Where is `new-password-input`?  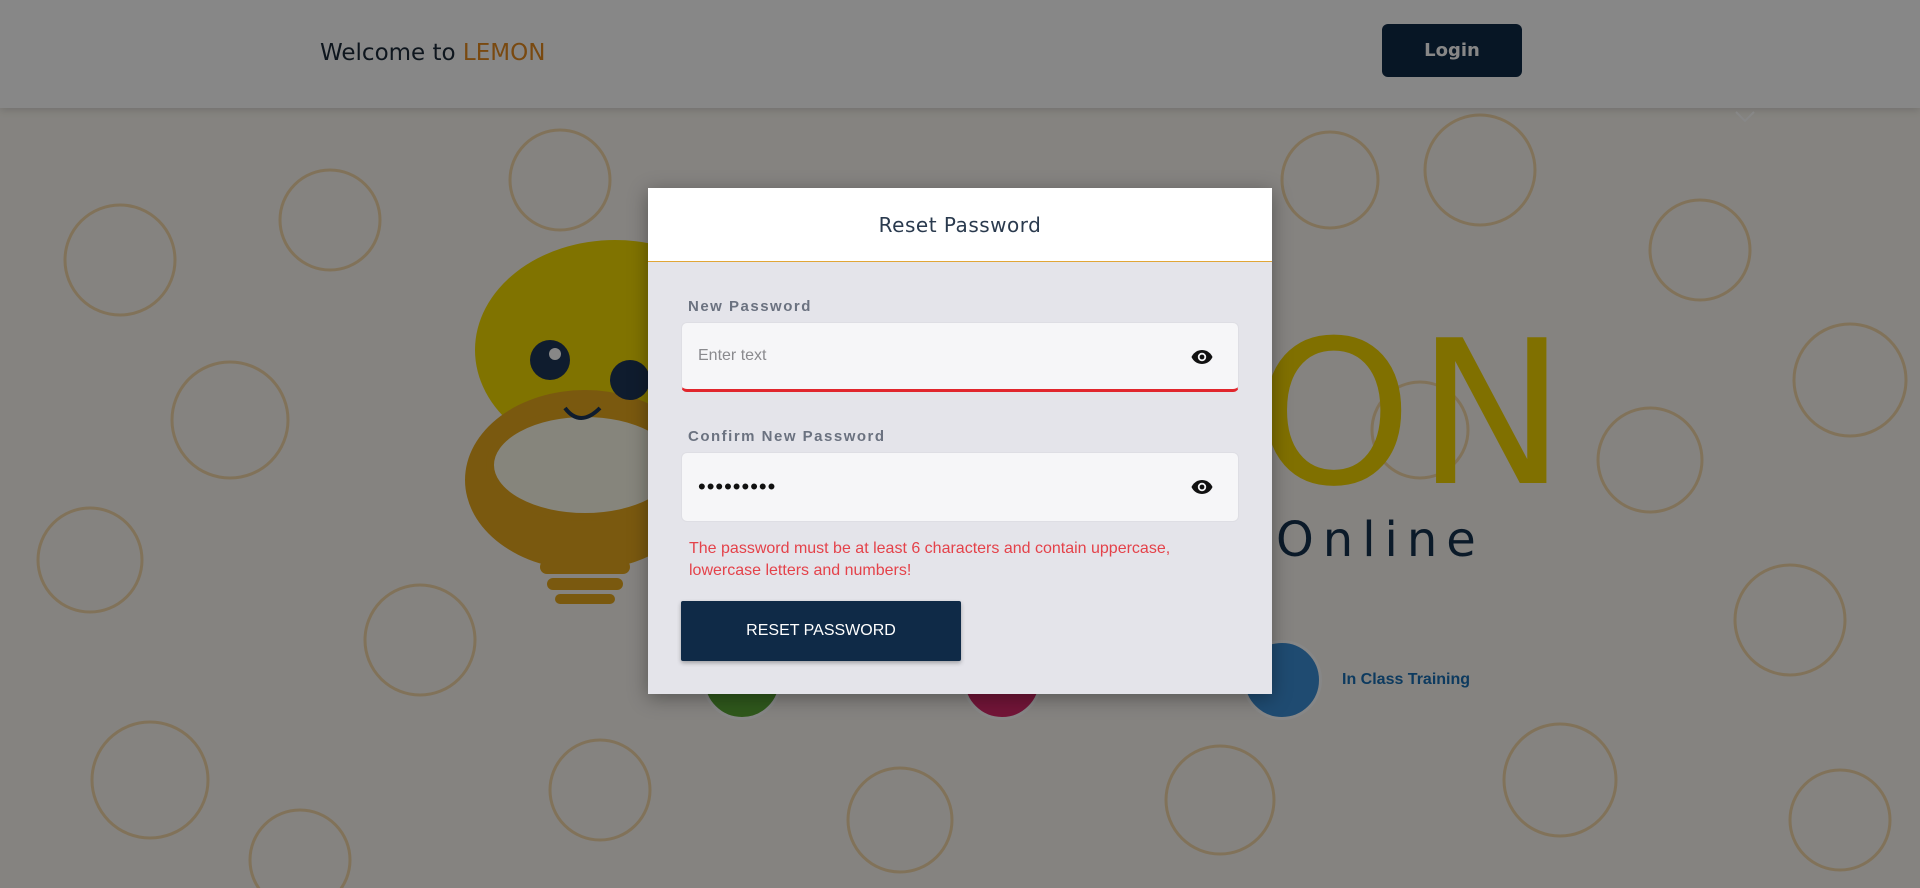
new-password-input is located at coordinates (928, 356).